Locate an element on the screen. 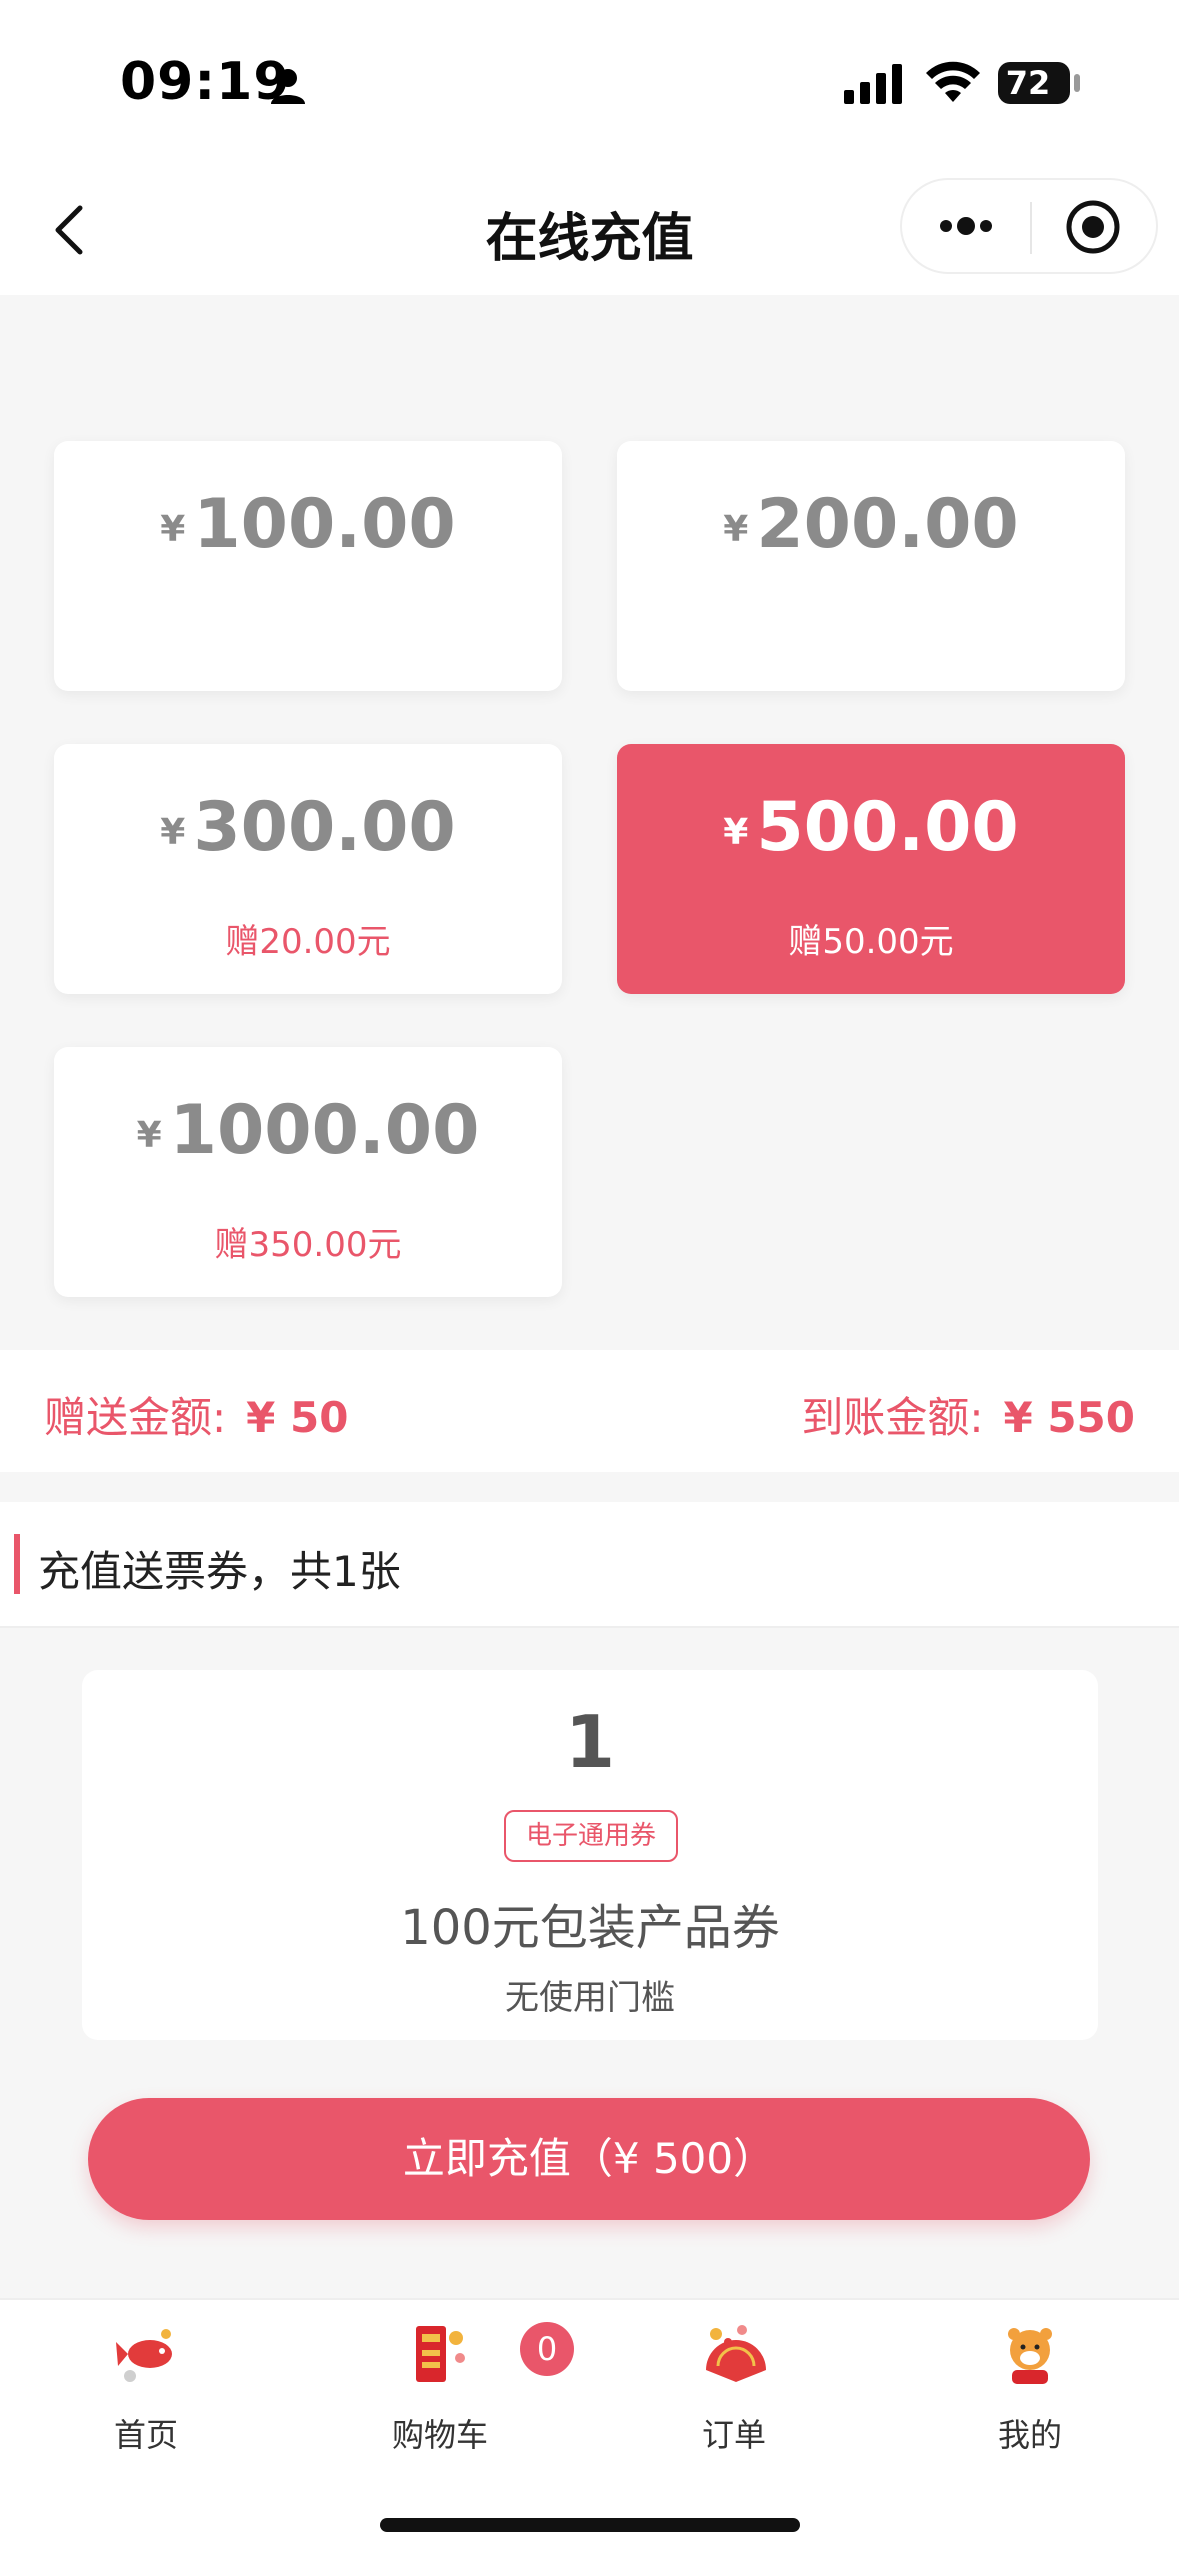  tab-home: 首页 is located at coordinates (146, 2380).